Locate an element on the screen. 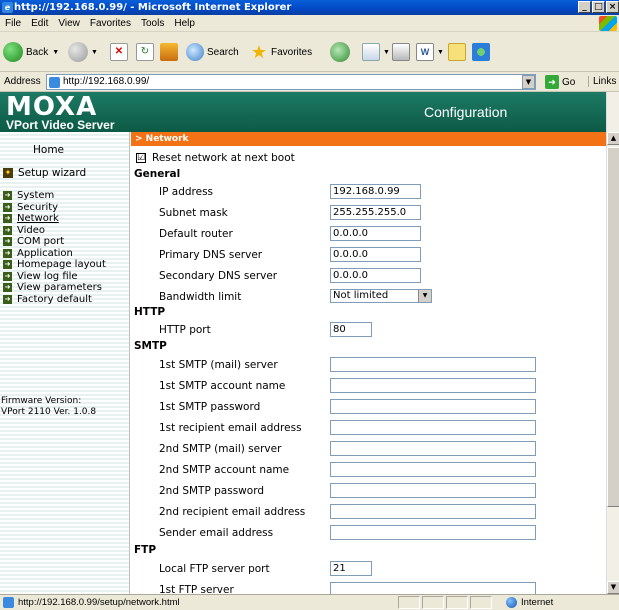  recipient2-email-input is located at coordinates (433, 511).